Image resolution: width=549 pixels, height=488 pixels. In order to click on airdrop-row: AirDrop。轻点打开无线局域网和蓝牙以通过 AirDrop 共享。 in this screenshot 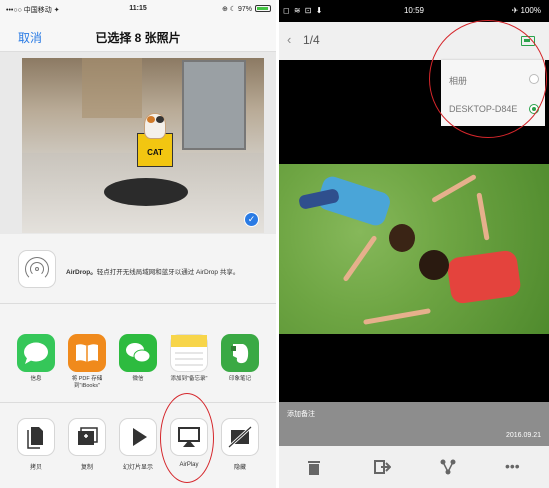, I will do `click(138, 270)`.